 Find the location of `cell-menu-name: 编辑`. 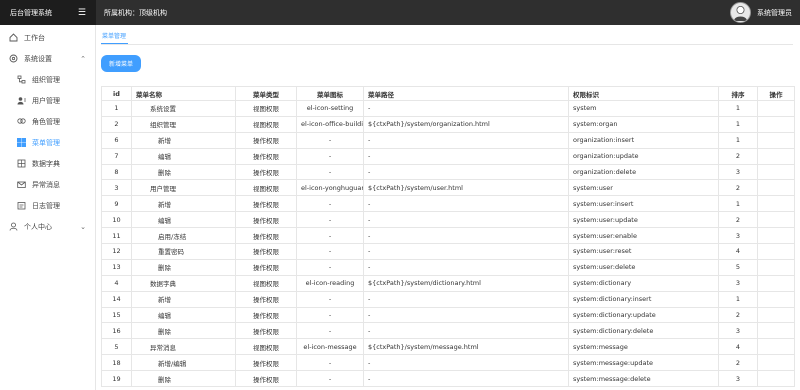

cell-menu-name: 编辑 is located at coordinates (183, 156).